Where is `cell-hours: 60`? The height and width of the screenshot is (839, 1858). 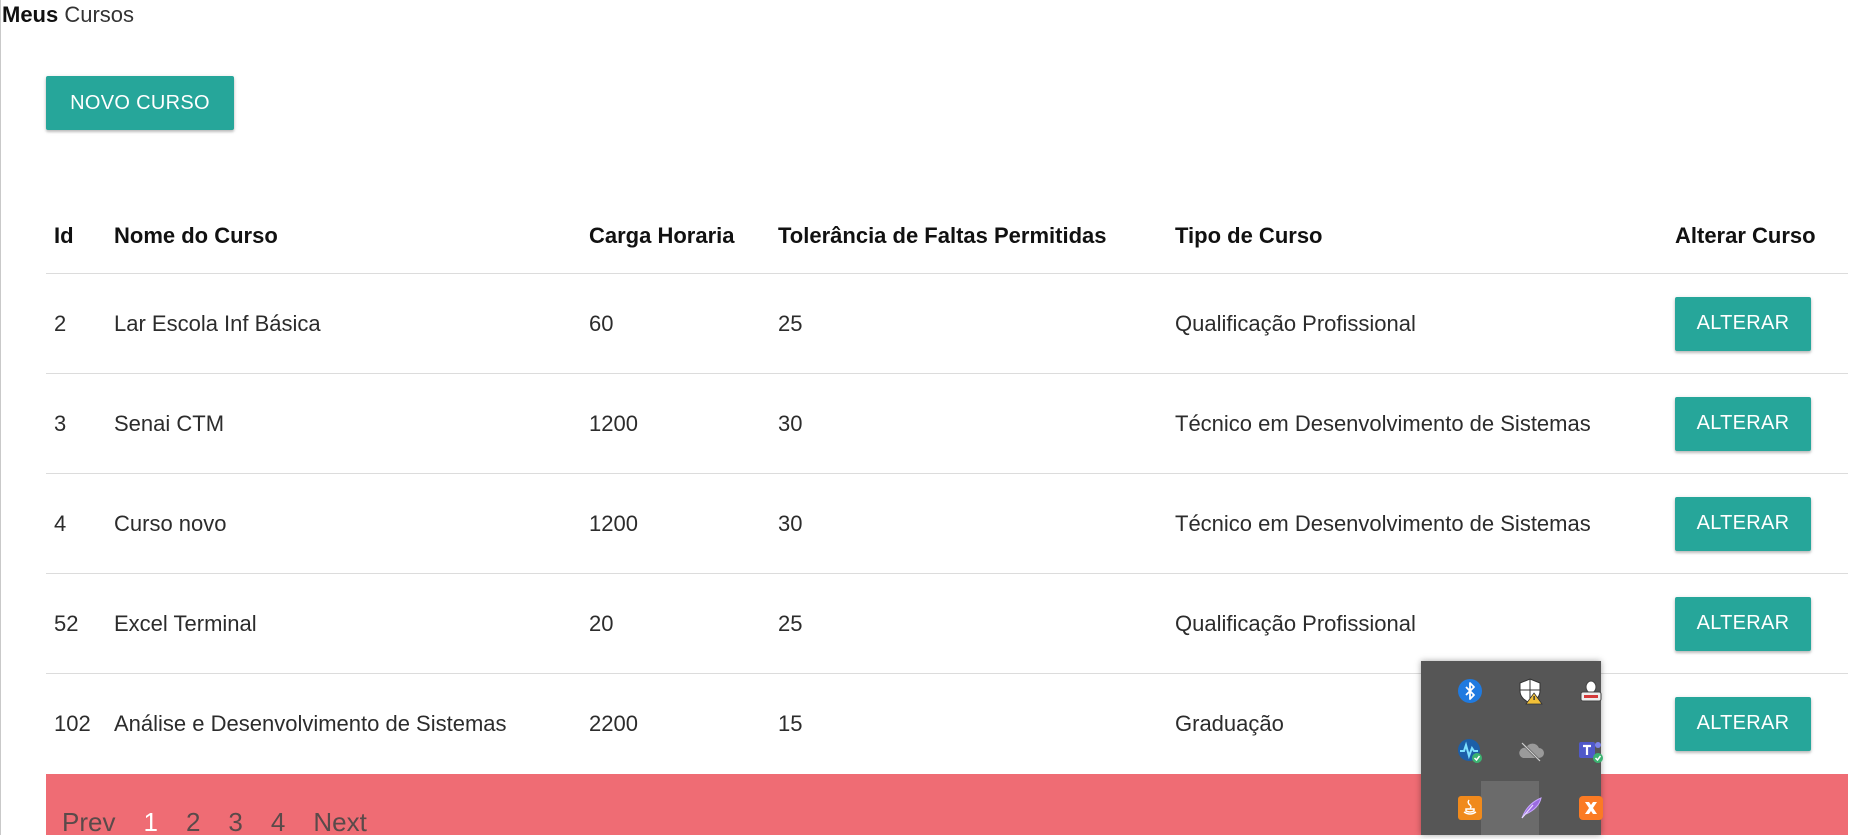 cell-hours: 60 is located at coordinates (675, 323).